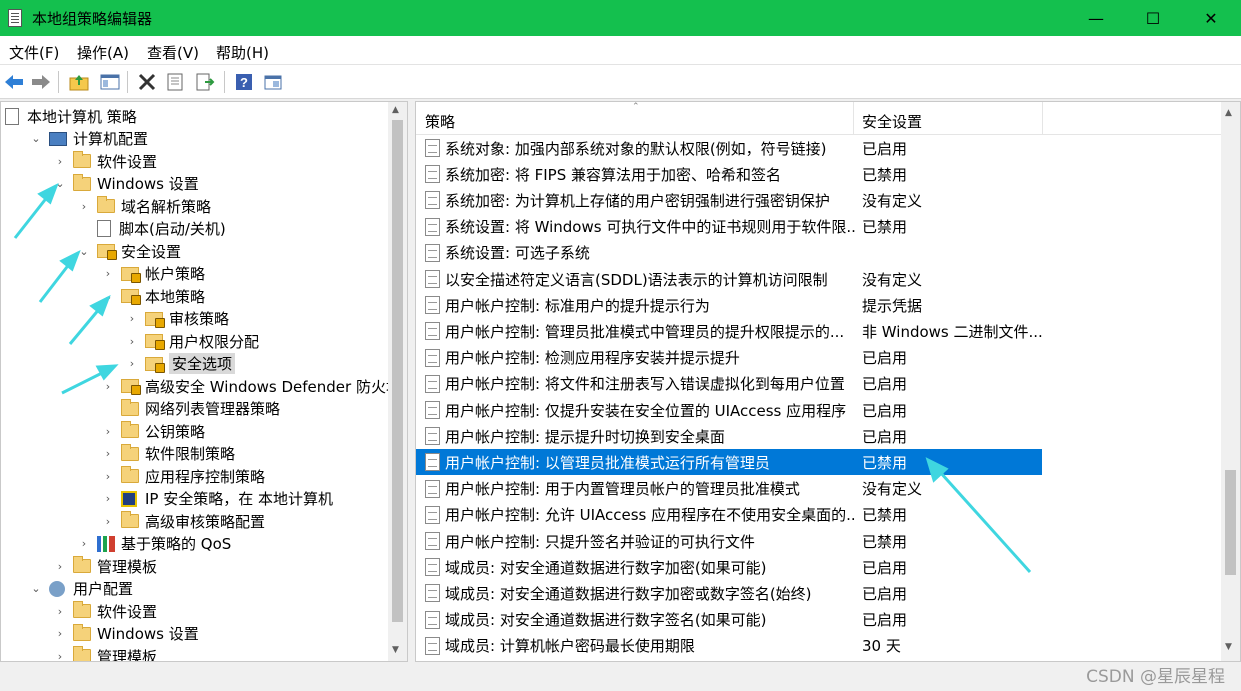  I want to click on policy-row: 系统设置: 可选子系统, so click(729, 253).